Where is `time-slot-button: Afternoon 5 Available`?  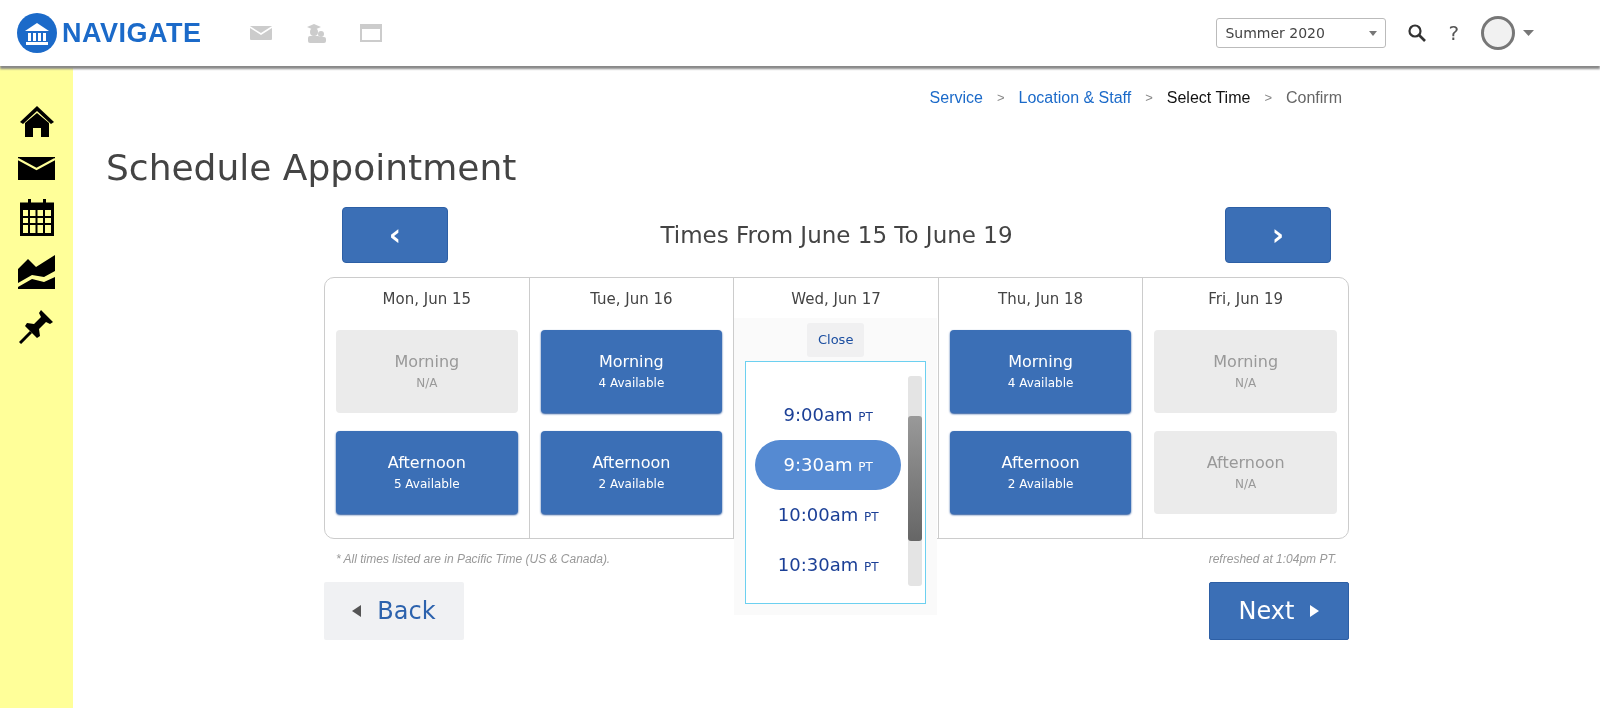
time-slot-button: Afternoon 5 Available is located at coordinates (427, 472).